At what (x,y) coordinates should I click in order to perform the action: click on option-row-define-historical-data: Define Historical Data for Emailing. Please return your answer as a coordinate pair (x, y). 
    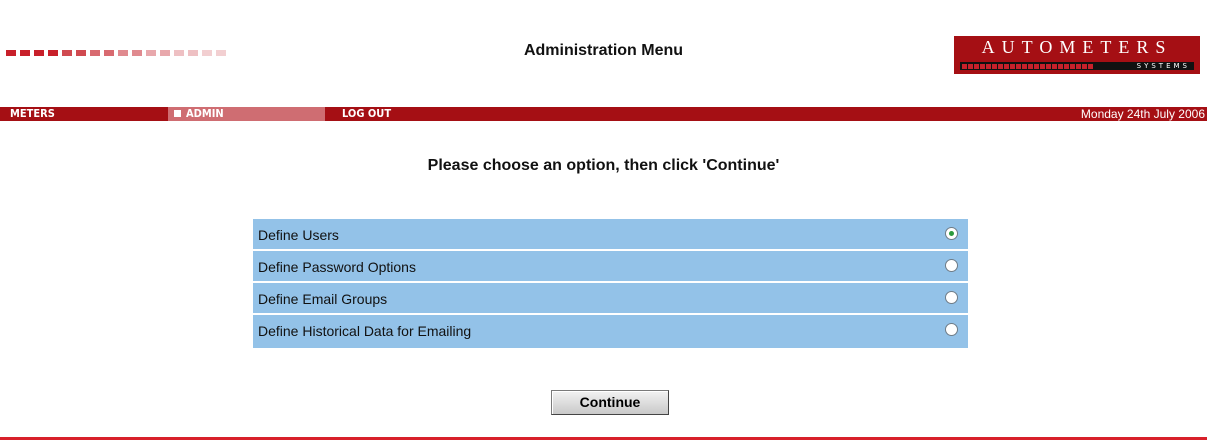
    Looking at the image, I should click on (610, 331).